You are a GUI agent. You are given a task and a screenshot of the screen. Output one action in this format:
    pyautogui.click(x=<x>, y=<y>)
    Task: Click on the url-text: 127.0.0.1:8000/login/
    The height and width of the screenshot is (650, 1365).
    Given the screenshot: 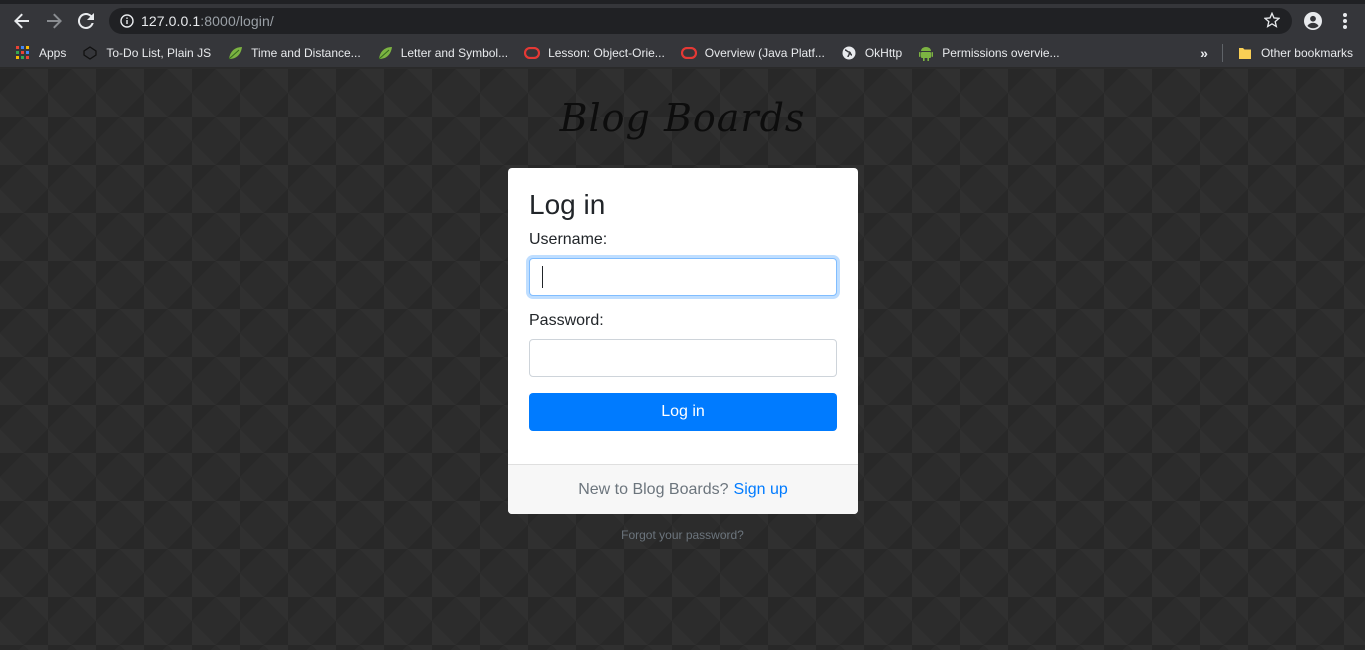 What is the action you would take?
    pyautogui.click(x=207, y=21)
    